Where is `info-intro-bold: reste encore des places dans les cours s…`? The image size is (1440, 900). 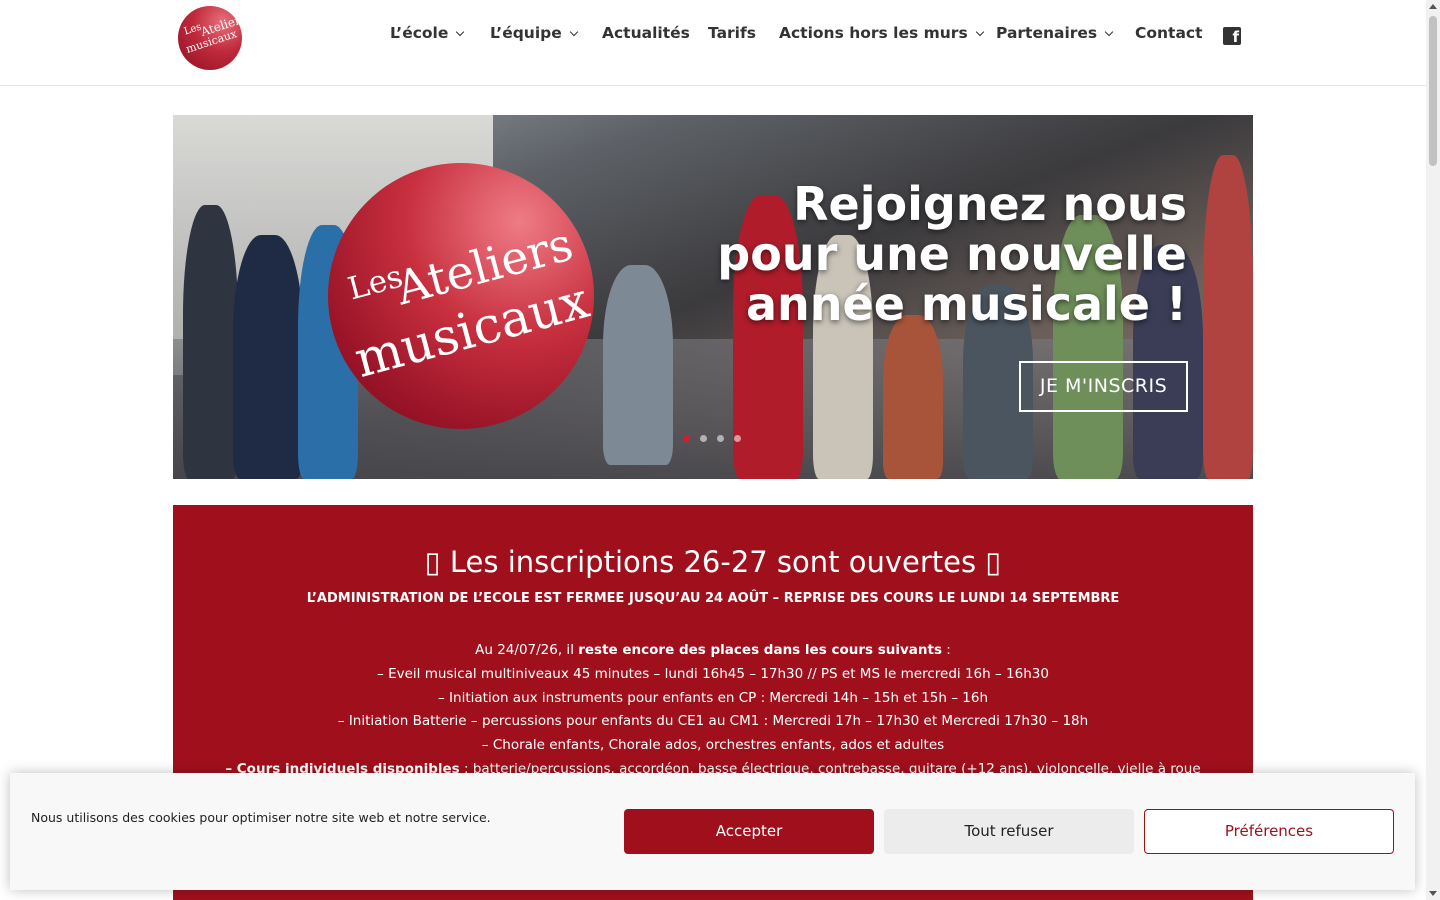
info-intro-bold: reste encore des places dans les cours s… is located at coordinates (760, 650).